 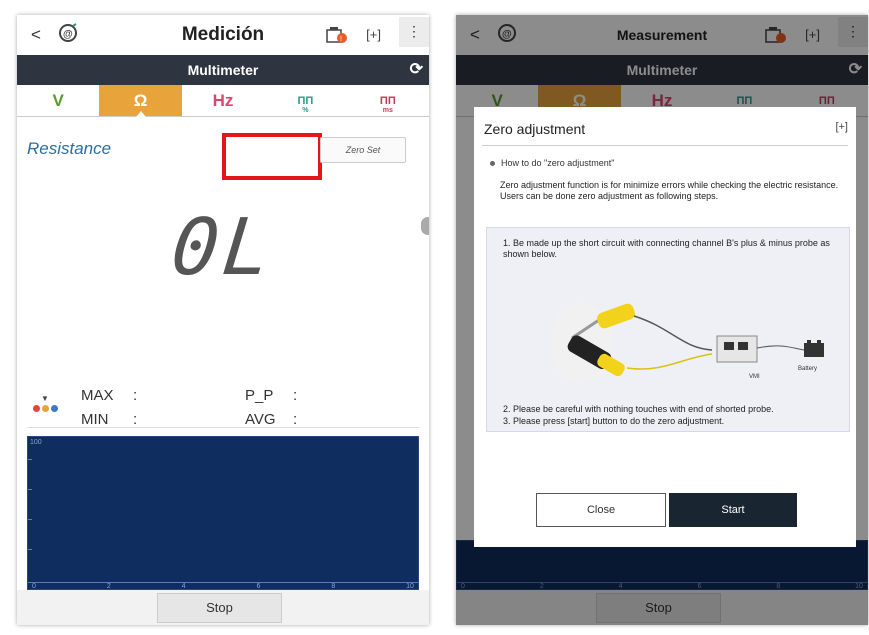 I want to click on top-bar: < @ Medición ! [+] ⋮, so click(x=223, y=35).